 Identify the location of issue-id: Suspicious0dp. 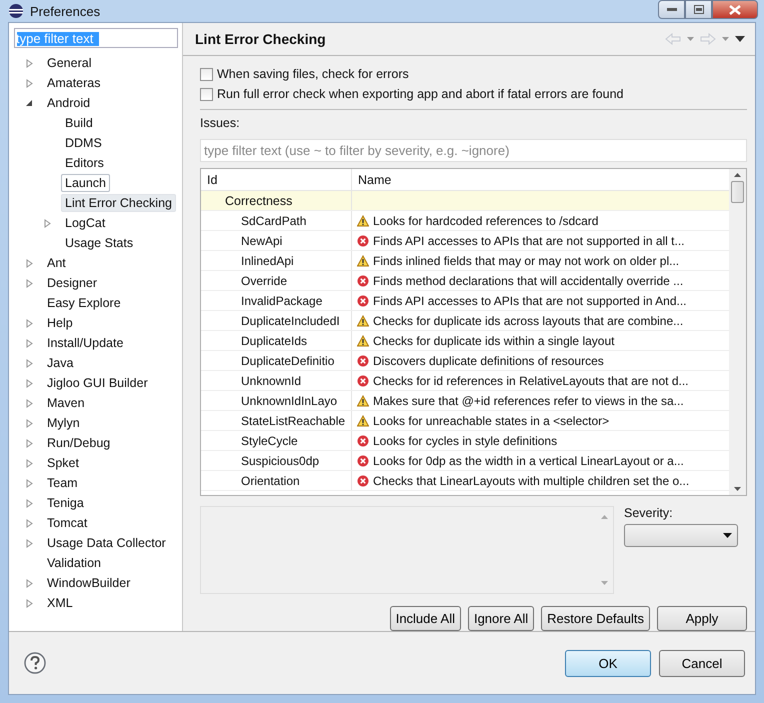
(276, 460).